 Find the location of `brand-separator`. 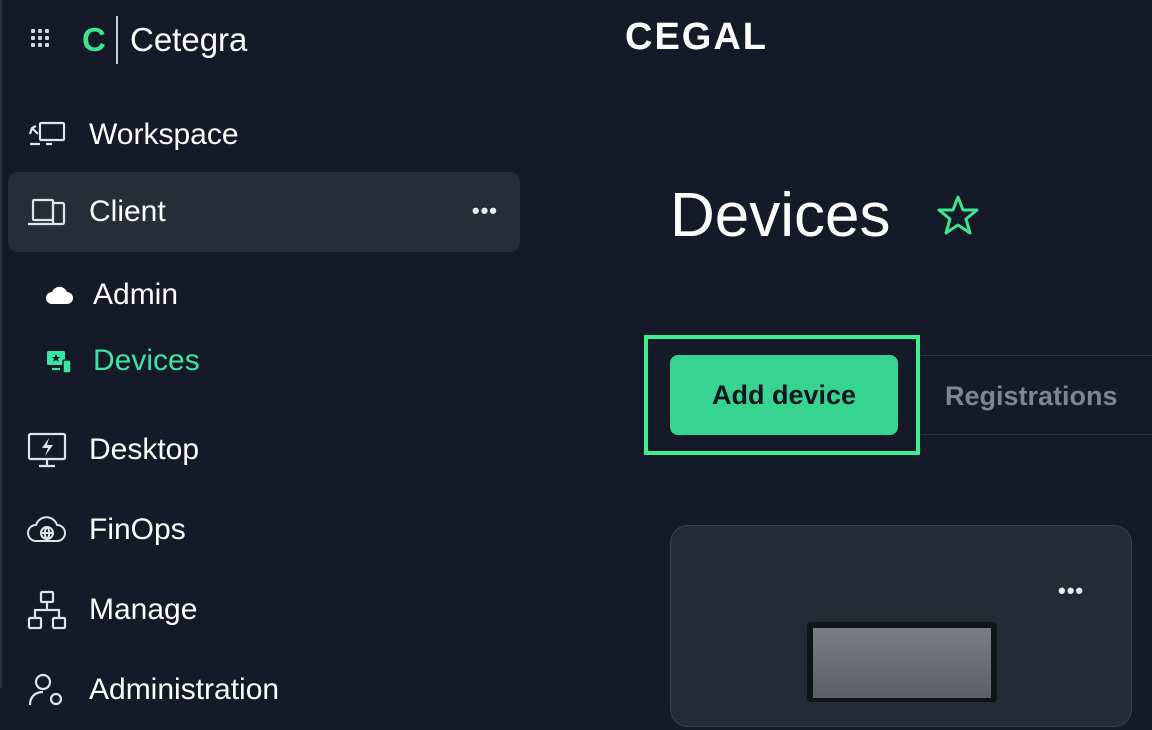

brand-separator is located at coordinates (117, 40).